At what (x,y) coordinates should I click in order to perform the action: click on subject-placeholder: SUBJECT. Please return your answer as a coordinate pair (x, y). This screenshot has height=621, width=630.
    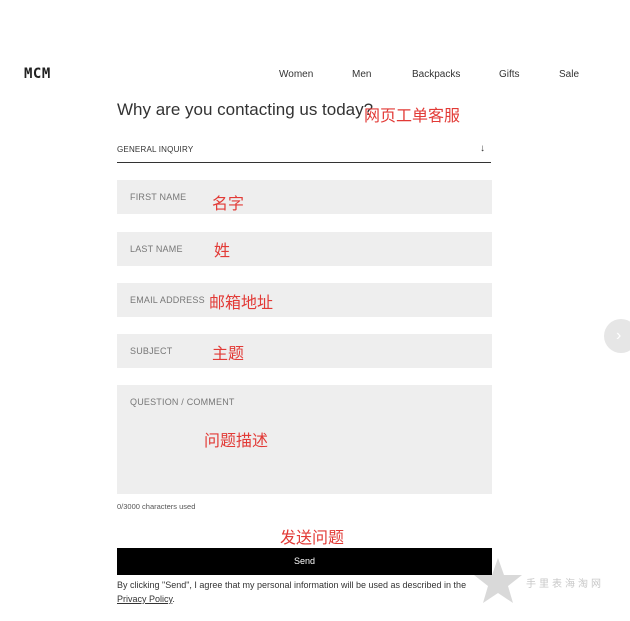
    Looking at the image, I should click on (151, 351).